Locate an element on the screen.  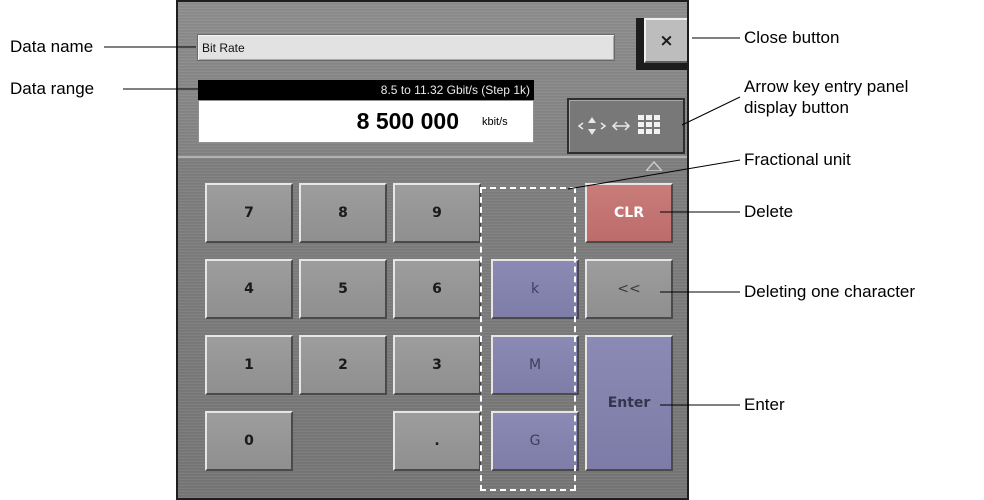
unit-key-k: k is located at coordinates (535, 289).